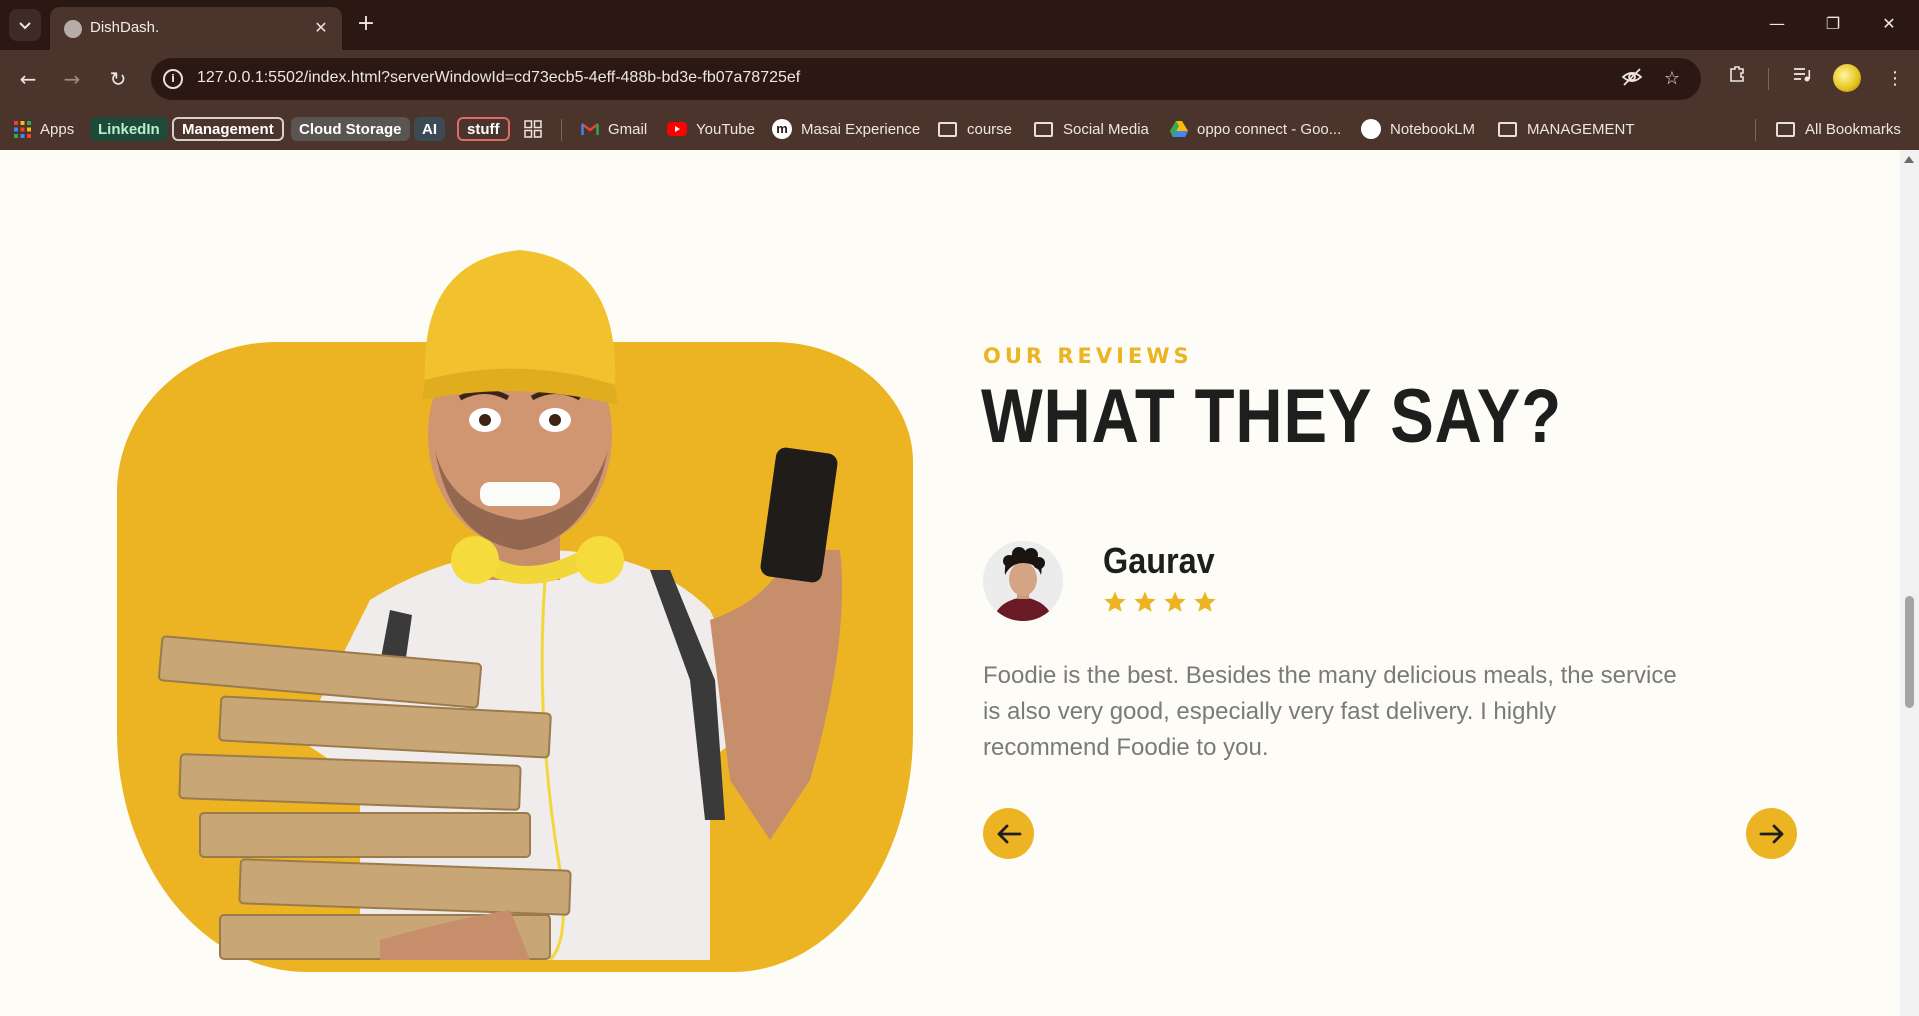 The image size is (1919, 1016). What do you see at coordinates (1106, 129) in the screenshot?
I see `bookmark-label: Social Media` at bounding box center [1106, 129].